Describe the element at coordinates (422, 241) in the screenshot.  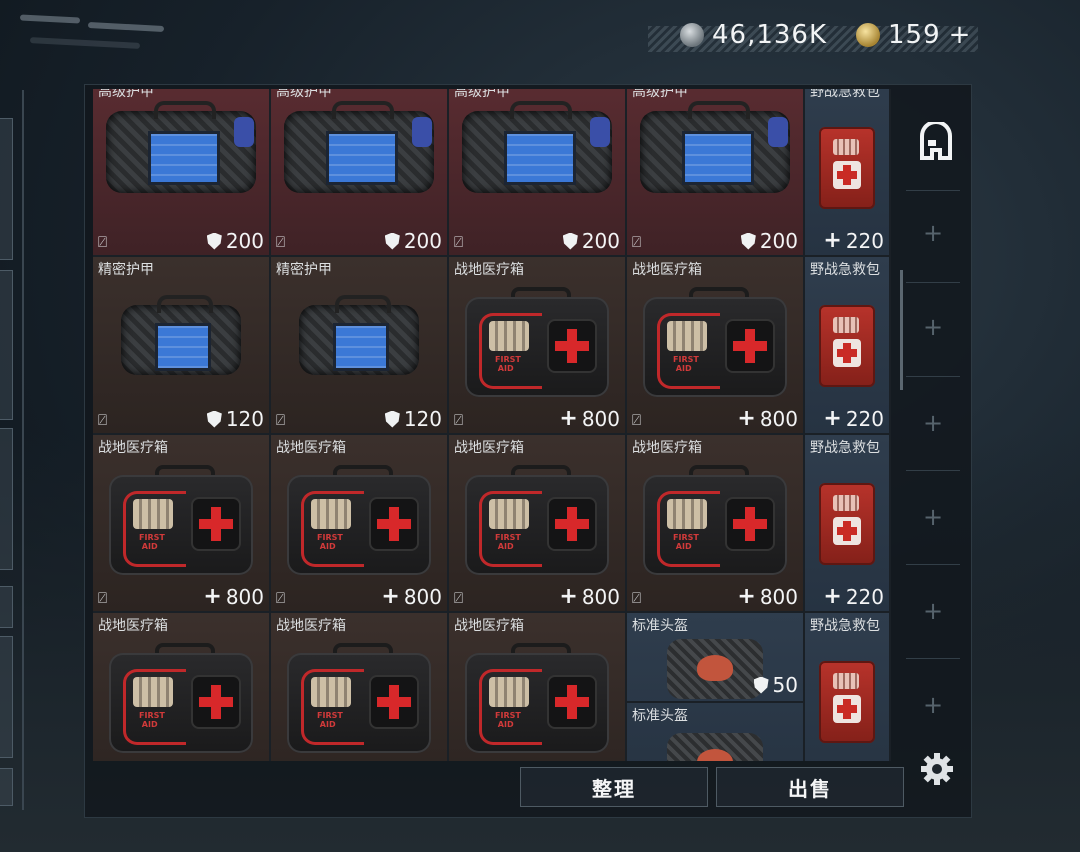
I see `item-value-text: 200` at that location.